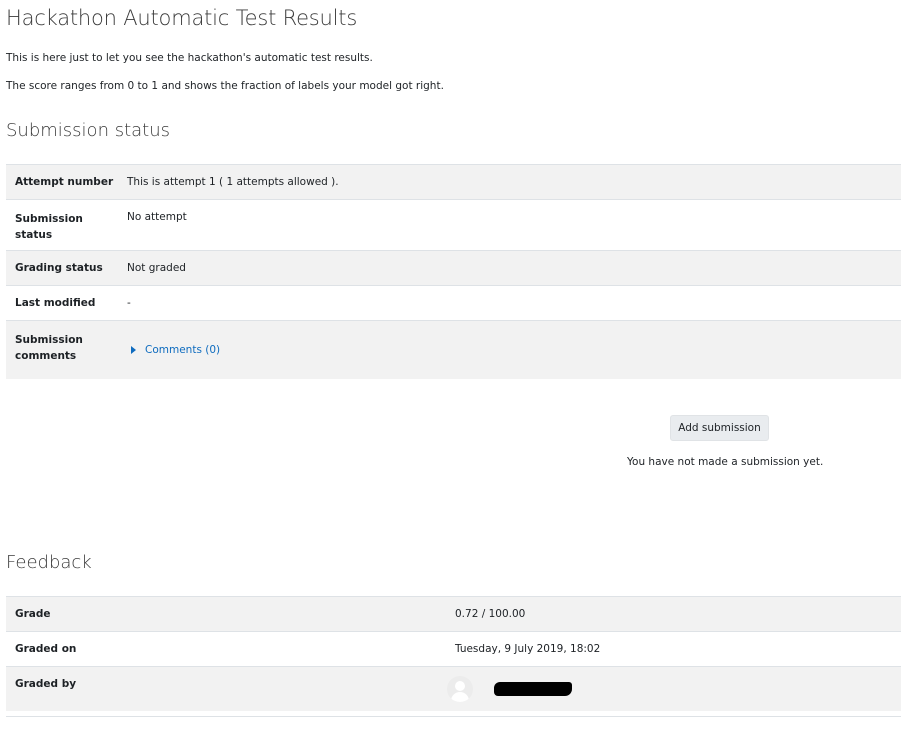 This screenshot has width=901, height=739. What do you see at coordinates (453, 303) in the screenshot?
I see `table-row: Last modified -` at bounding box center [453, 303].